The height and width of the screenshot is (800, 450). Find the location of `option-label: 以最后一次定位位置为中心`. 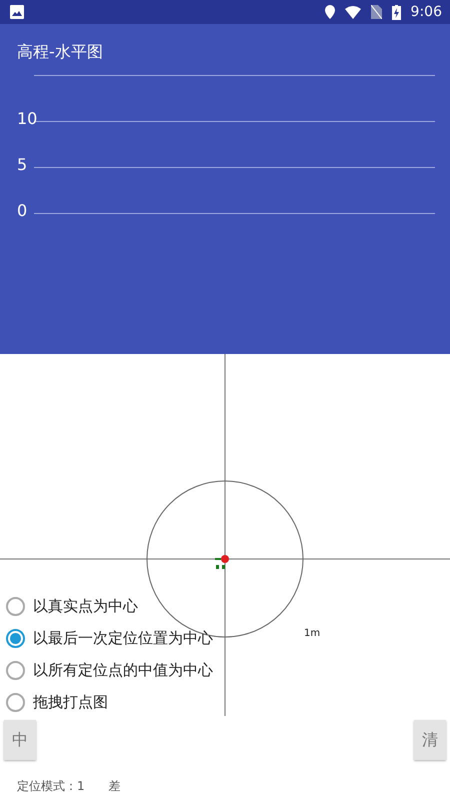

option-label: 以最后一次定位位置为中心 is located at coordinates (123, 638).